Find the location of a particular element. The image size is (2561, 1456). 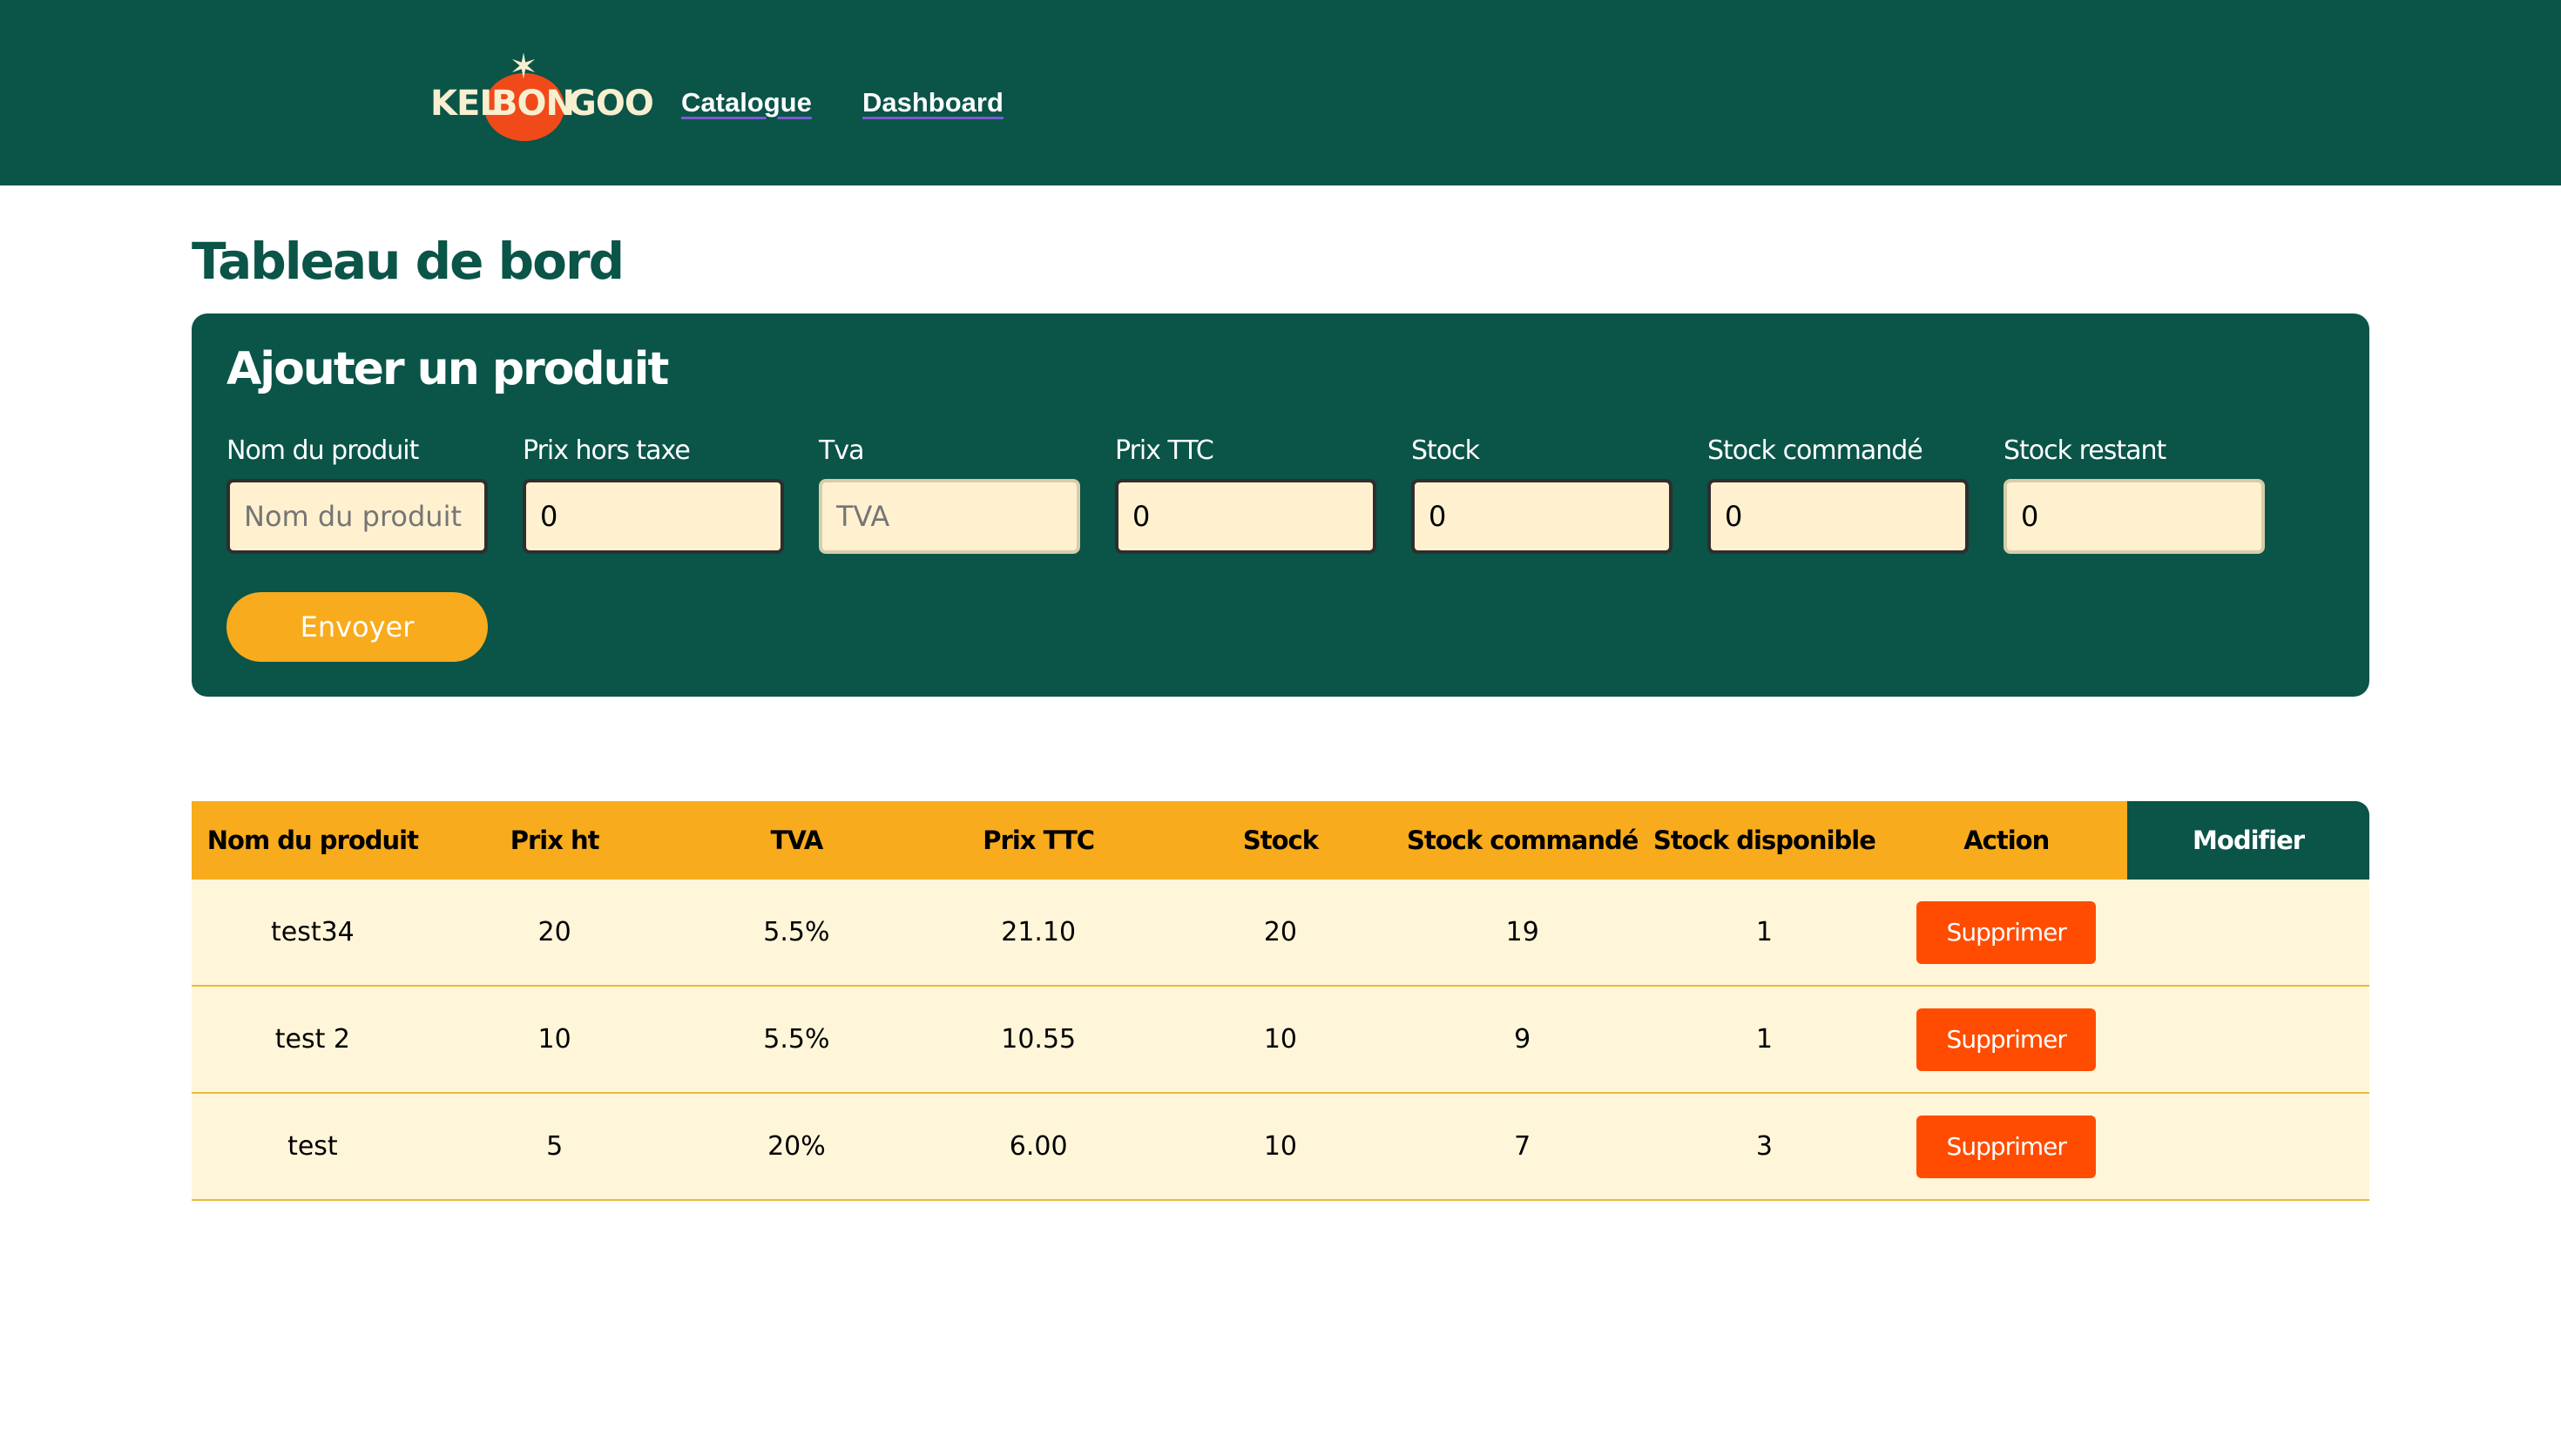

field-stock-remaining: Stock restant is located at coordinates (2134, 493).